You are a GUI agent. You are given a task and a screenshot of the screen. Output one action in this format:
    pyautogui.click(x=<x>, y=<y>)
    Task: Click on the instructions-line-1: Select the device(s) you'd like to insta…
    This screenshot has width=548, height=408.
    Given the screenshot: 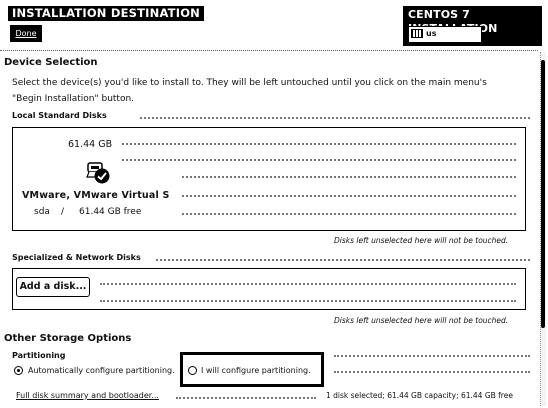 What is the action you would take?
    pyautogui.click(x=249, y=83)
    